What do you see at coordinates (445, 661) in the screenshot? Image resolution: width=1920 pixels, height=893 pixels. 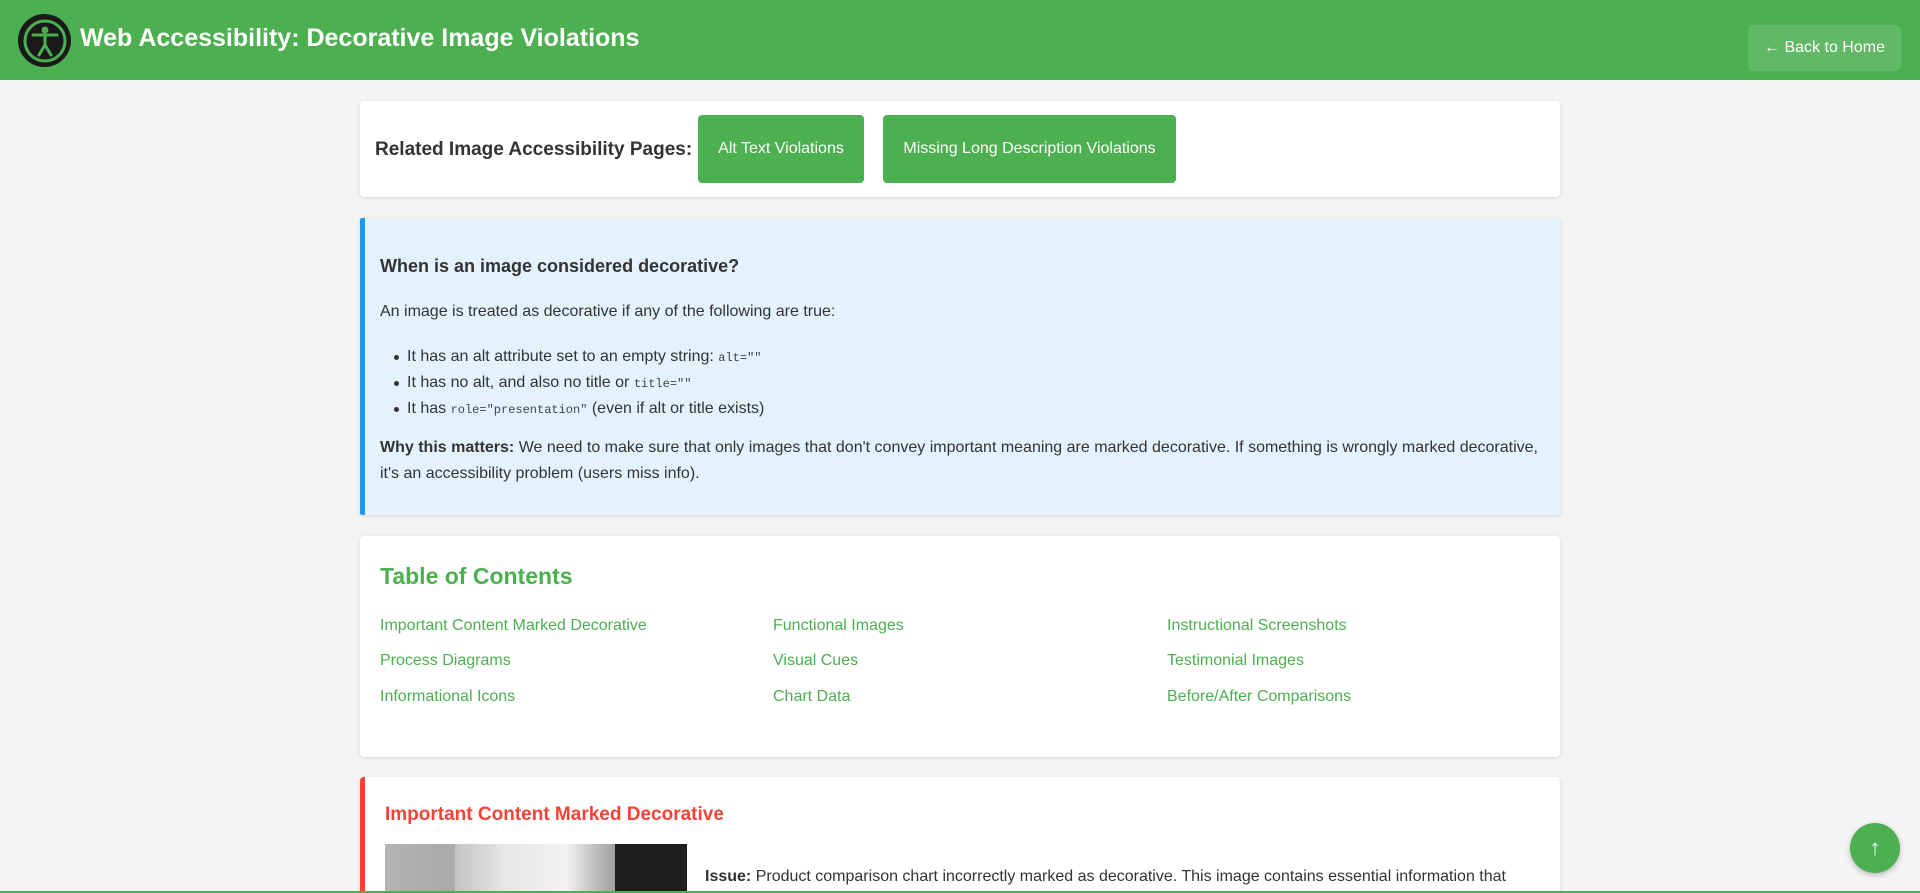 I see `toc-link-process-diagrams: Process Diagrams` at bounding box center [445, 661].